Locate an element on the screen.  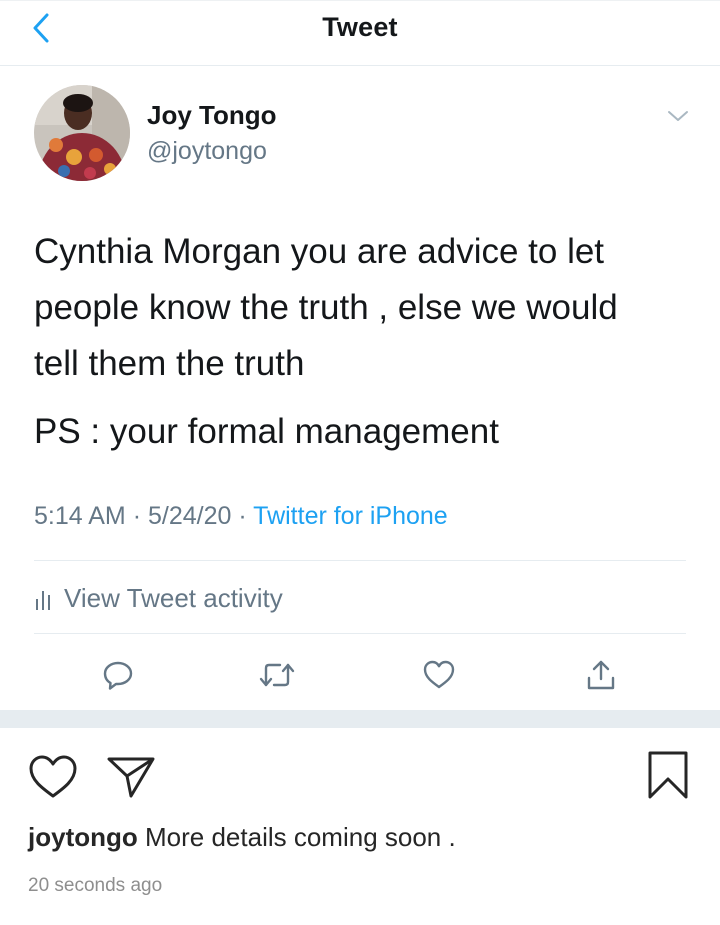
page-title: Tweet is located at coordinates (360, 27).